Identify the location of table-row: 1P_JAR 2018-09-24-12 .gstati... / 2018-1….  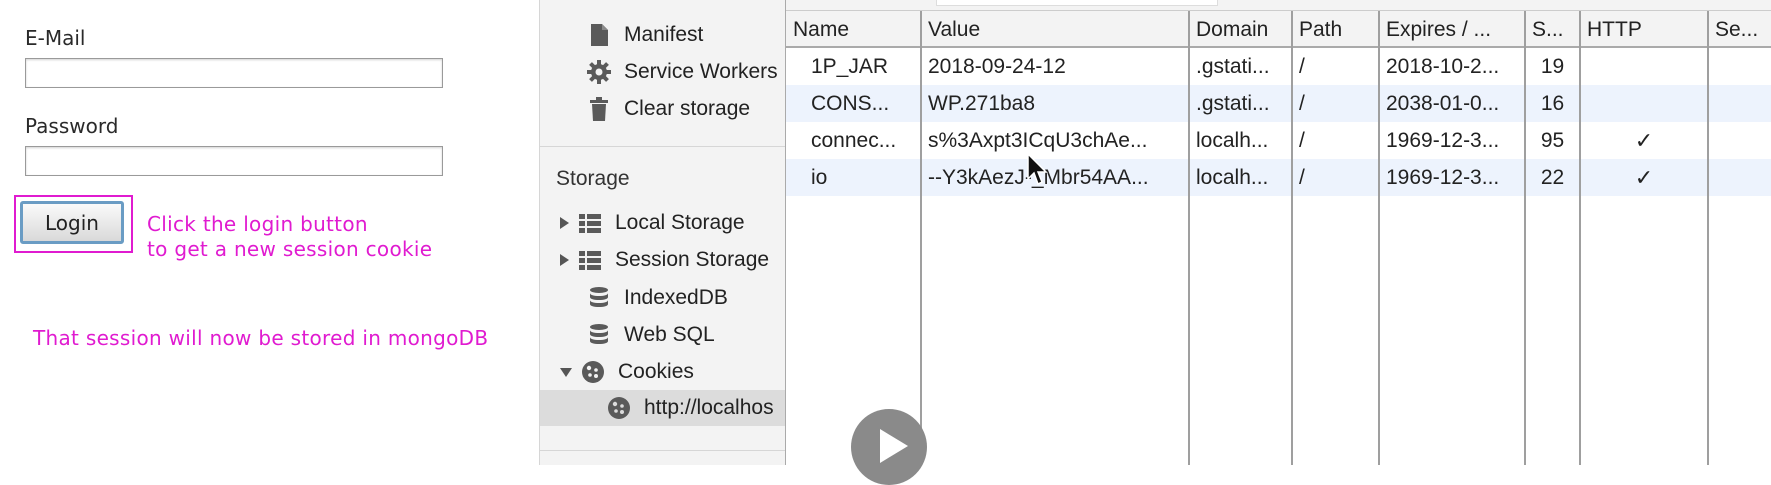
(1278, 66).